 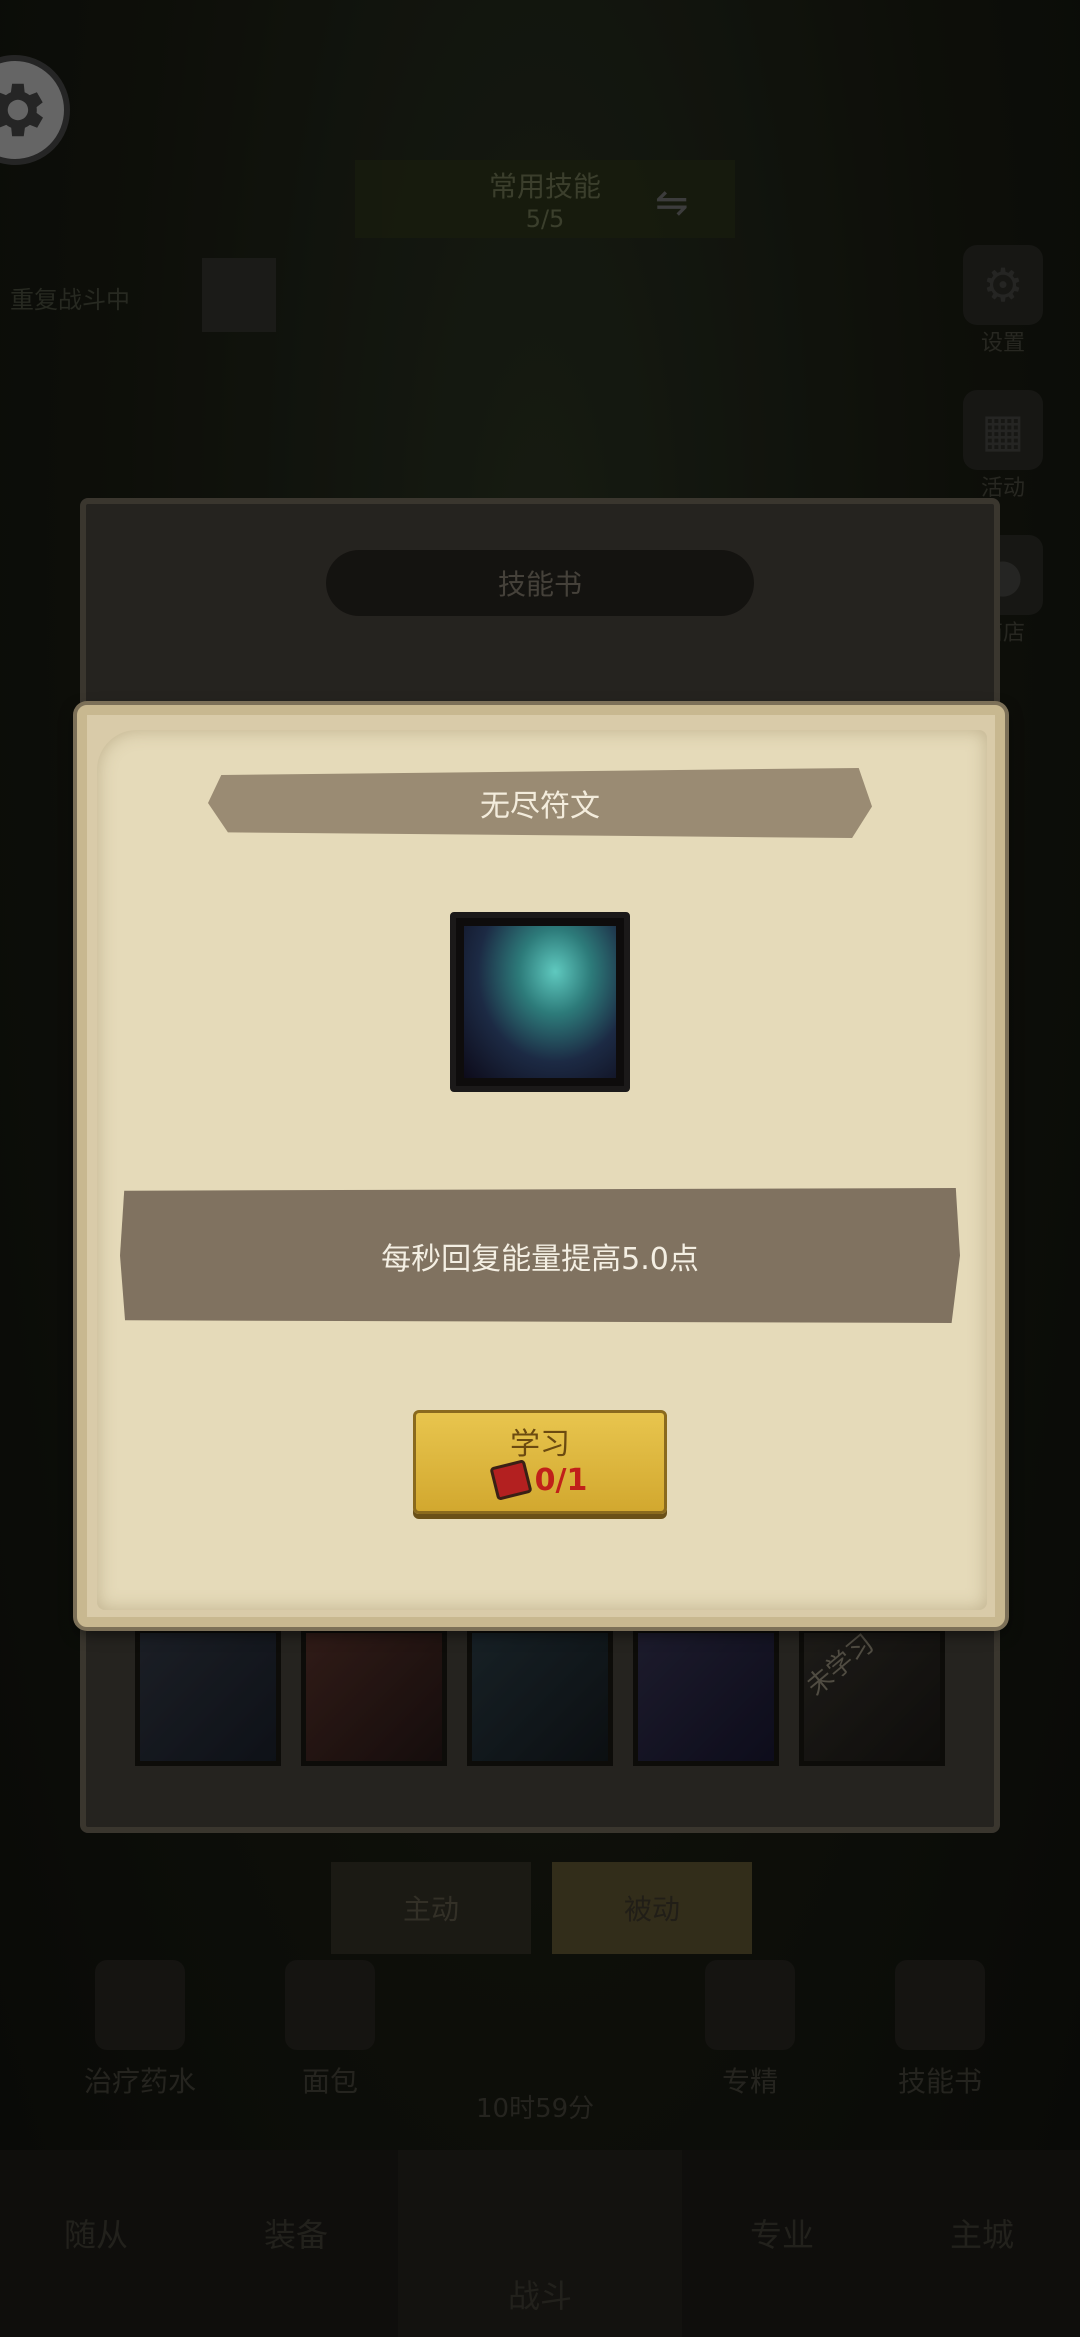 I want to click on learn-cost: 0/1, so click(x=538, y=1480).